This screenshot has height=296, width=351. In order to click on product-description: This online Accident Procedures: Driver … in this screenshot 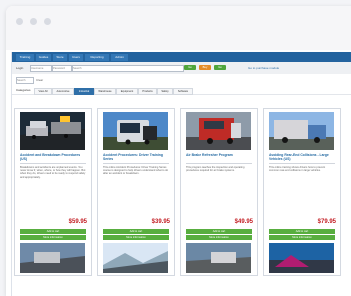, I will do `click(136, 171)`.